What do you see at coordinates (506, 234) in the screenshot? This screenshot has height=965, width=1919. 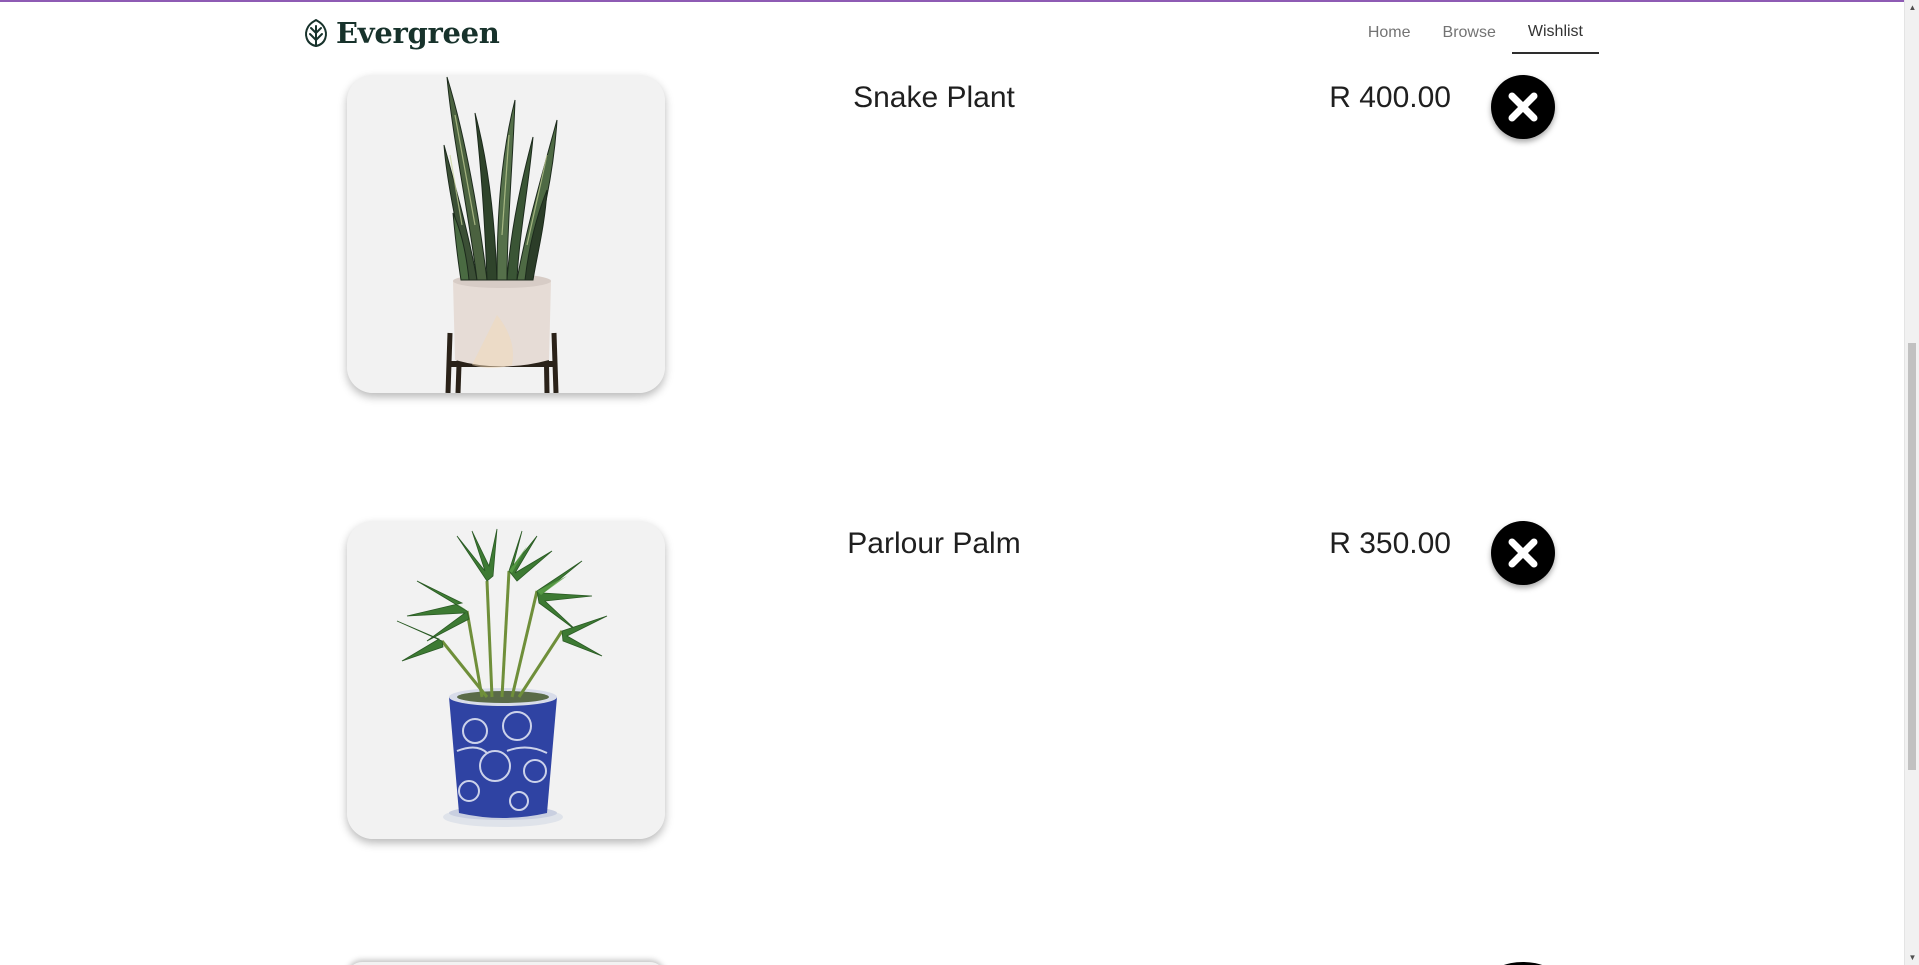 I see `snake-plant-image` at bounding box center [506, 234].